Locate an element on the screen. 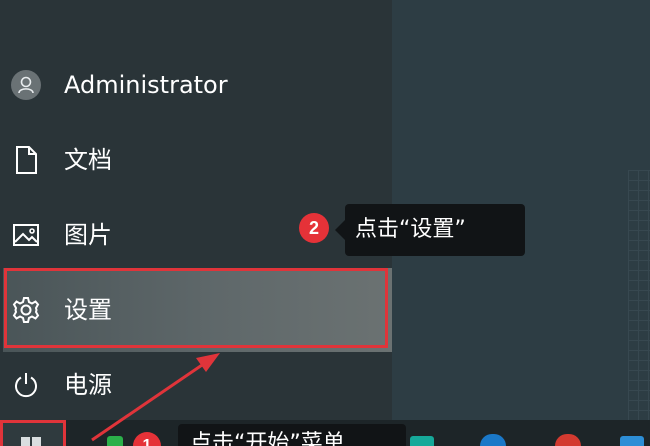 Image resolution: width=650 pixels, height=446 pixels. documents-label: 文档 is located at coordinates (88, 160).